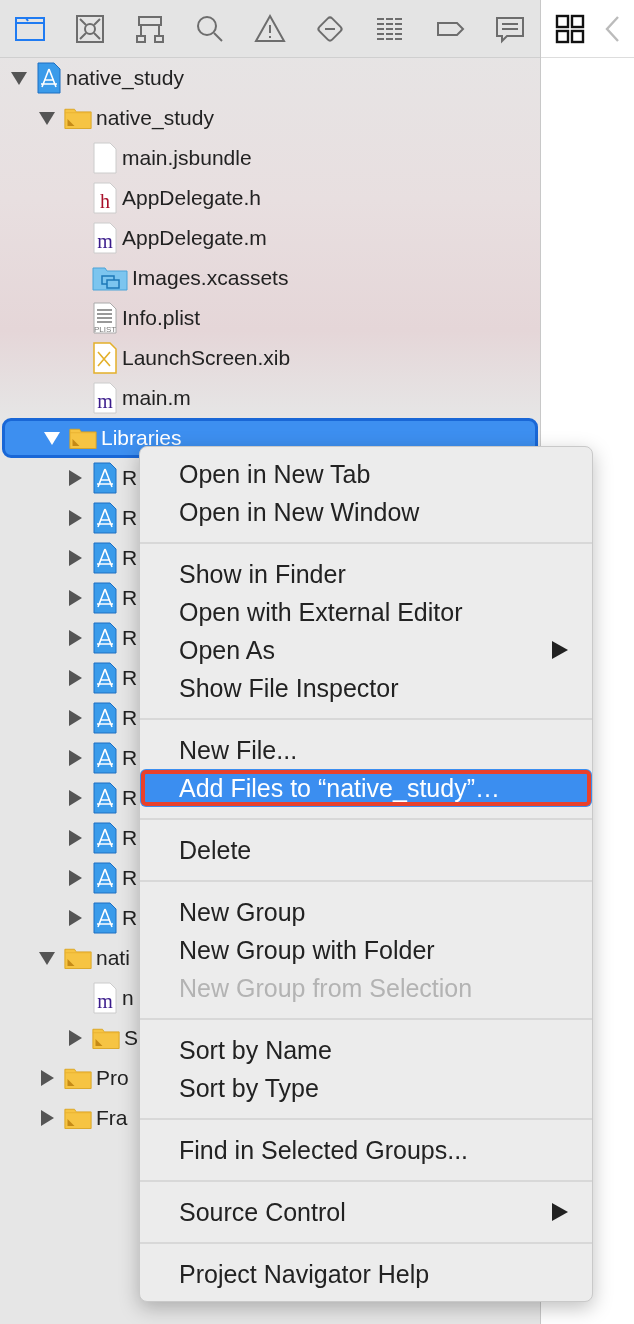  I want to click on header-icon: h, so click(105, 198).